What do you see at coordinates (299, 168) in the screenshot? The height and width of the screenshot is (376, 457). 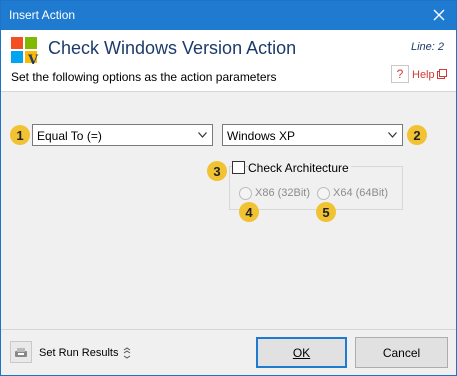 I see `check-architecture-label: Check Architecture` at bounding box center [299, 168].